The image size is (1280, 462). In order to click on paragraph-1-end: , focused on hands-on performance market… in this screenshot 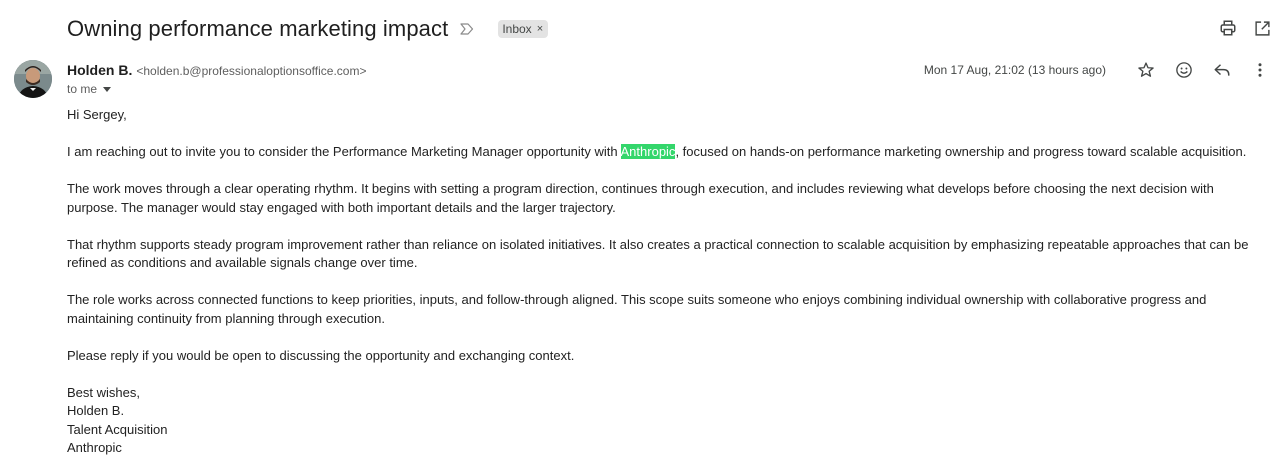, I will do `click(961, 151)`.